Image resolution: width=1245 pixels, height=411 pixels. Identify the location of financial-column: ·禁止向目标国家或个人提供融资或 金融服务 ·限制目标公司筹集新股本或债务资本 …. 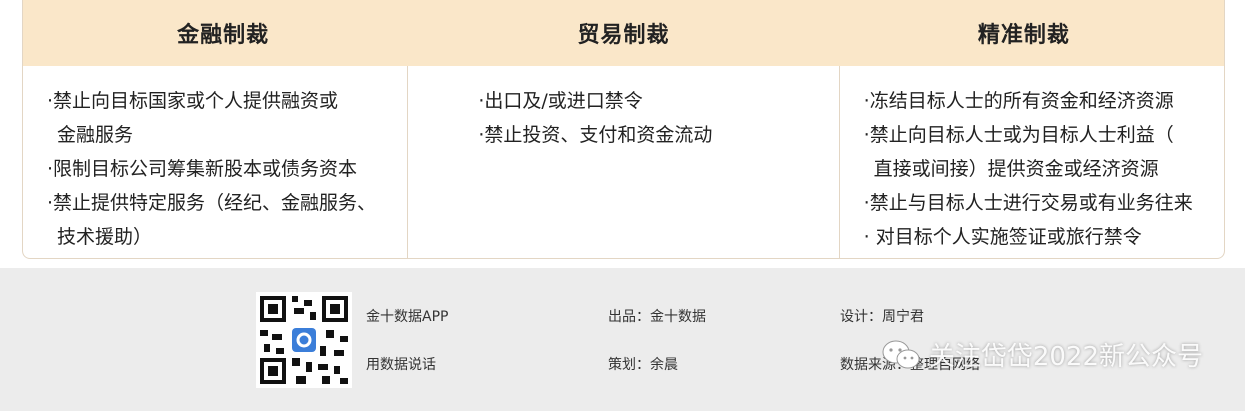
(216, 162).